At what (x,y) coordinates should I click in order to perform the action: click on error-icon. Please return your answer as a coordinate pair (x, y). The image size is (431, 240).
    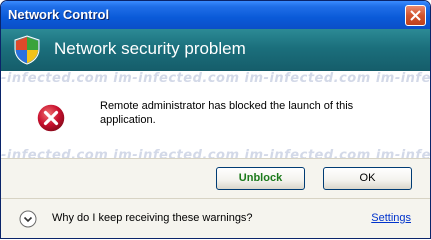
    Looking at the image, I should click on (51, 118).